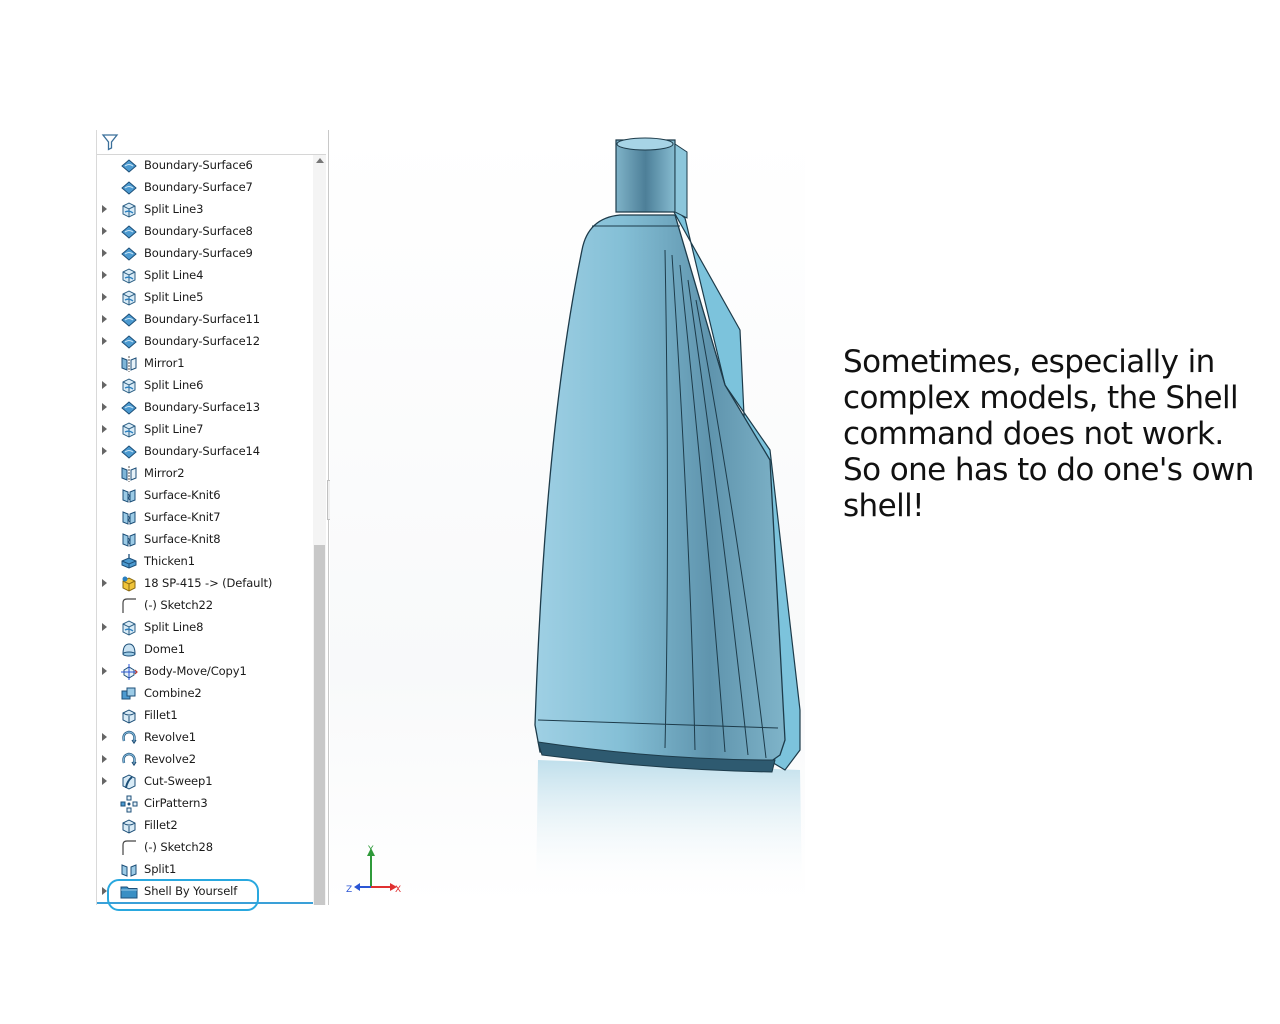  What do you see at coordinates (205, 628) in the screenshot?
I see `tree-item: Split Line8` at bounding box center [205, 628].